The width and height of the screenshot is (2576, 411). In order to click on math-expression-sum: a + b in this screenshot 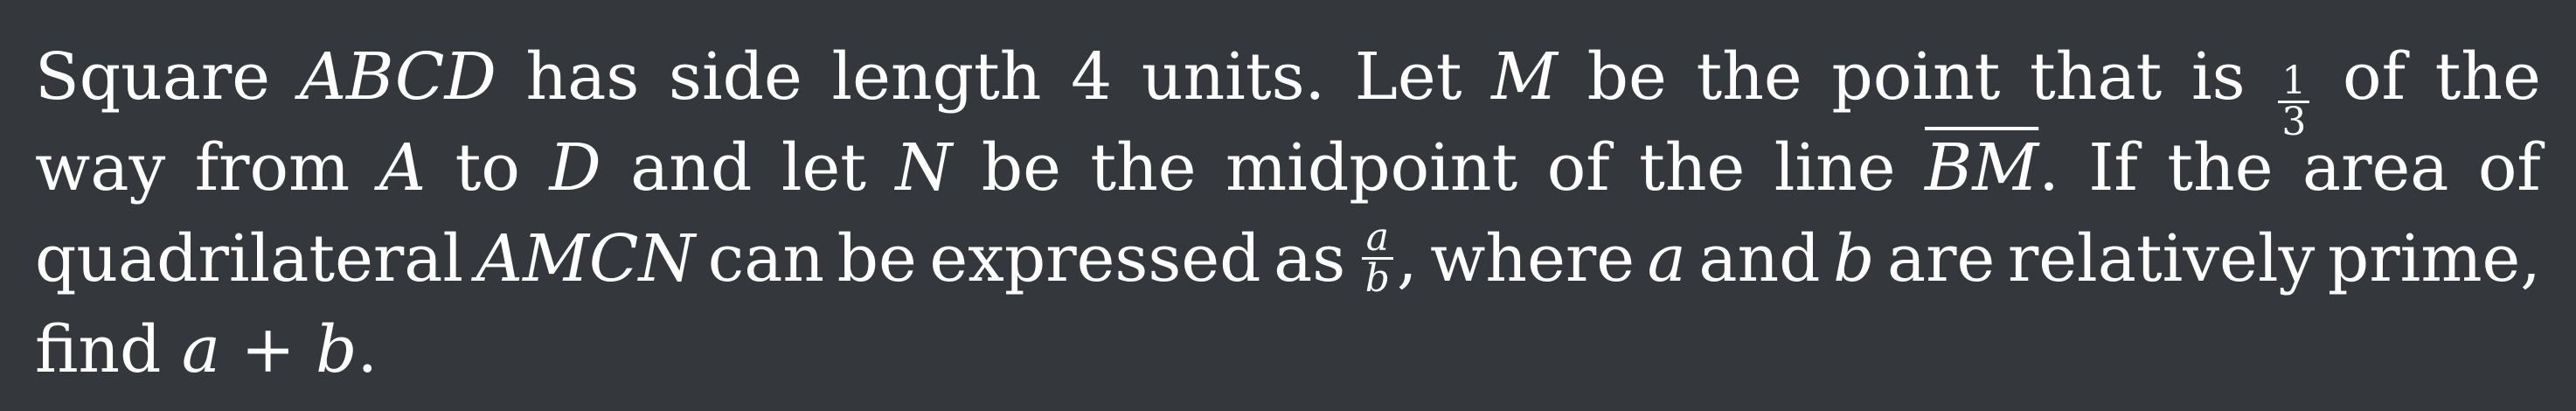, I will do `click(269, 349)`.